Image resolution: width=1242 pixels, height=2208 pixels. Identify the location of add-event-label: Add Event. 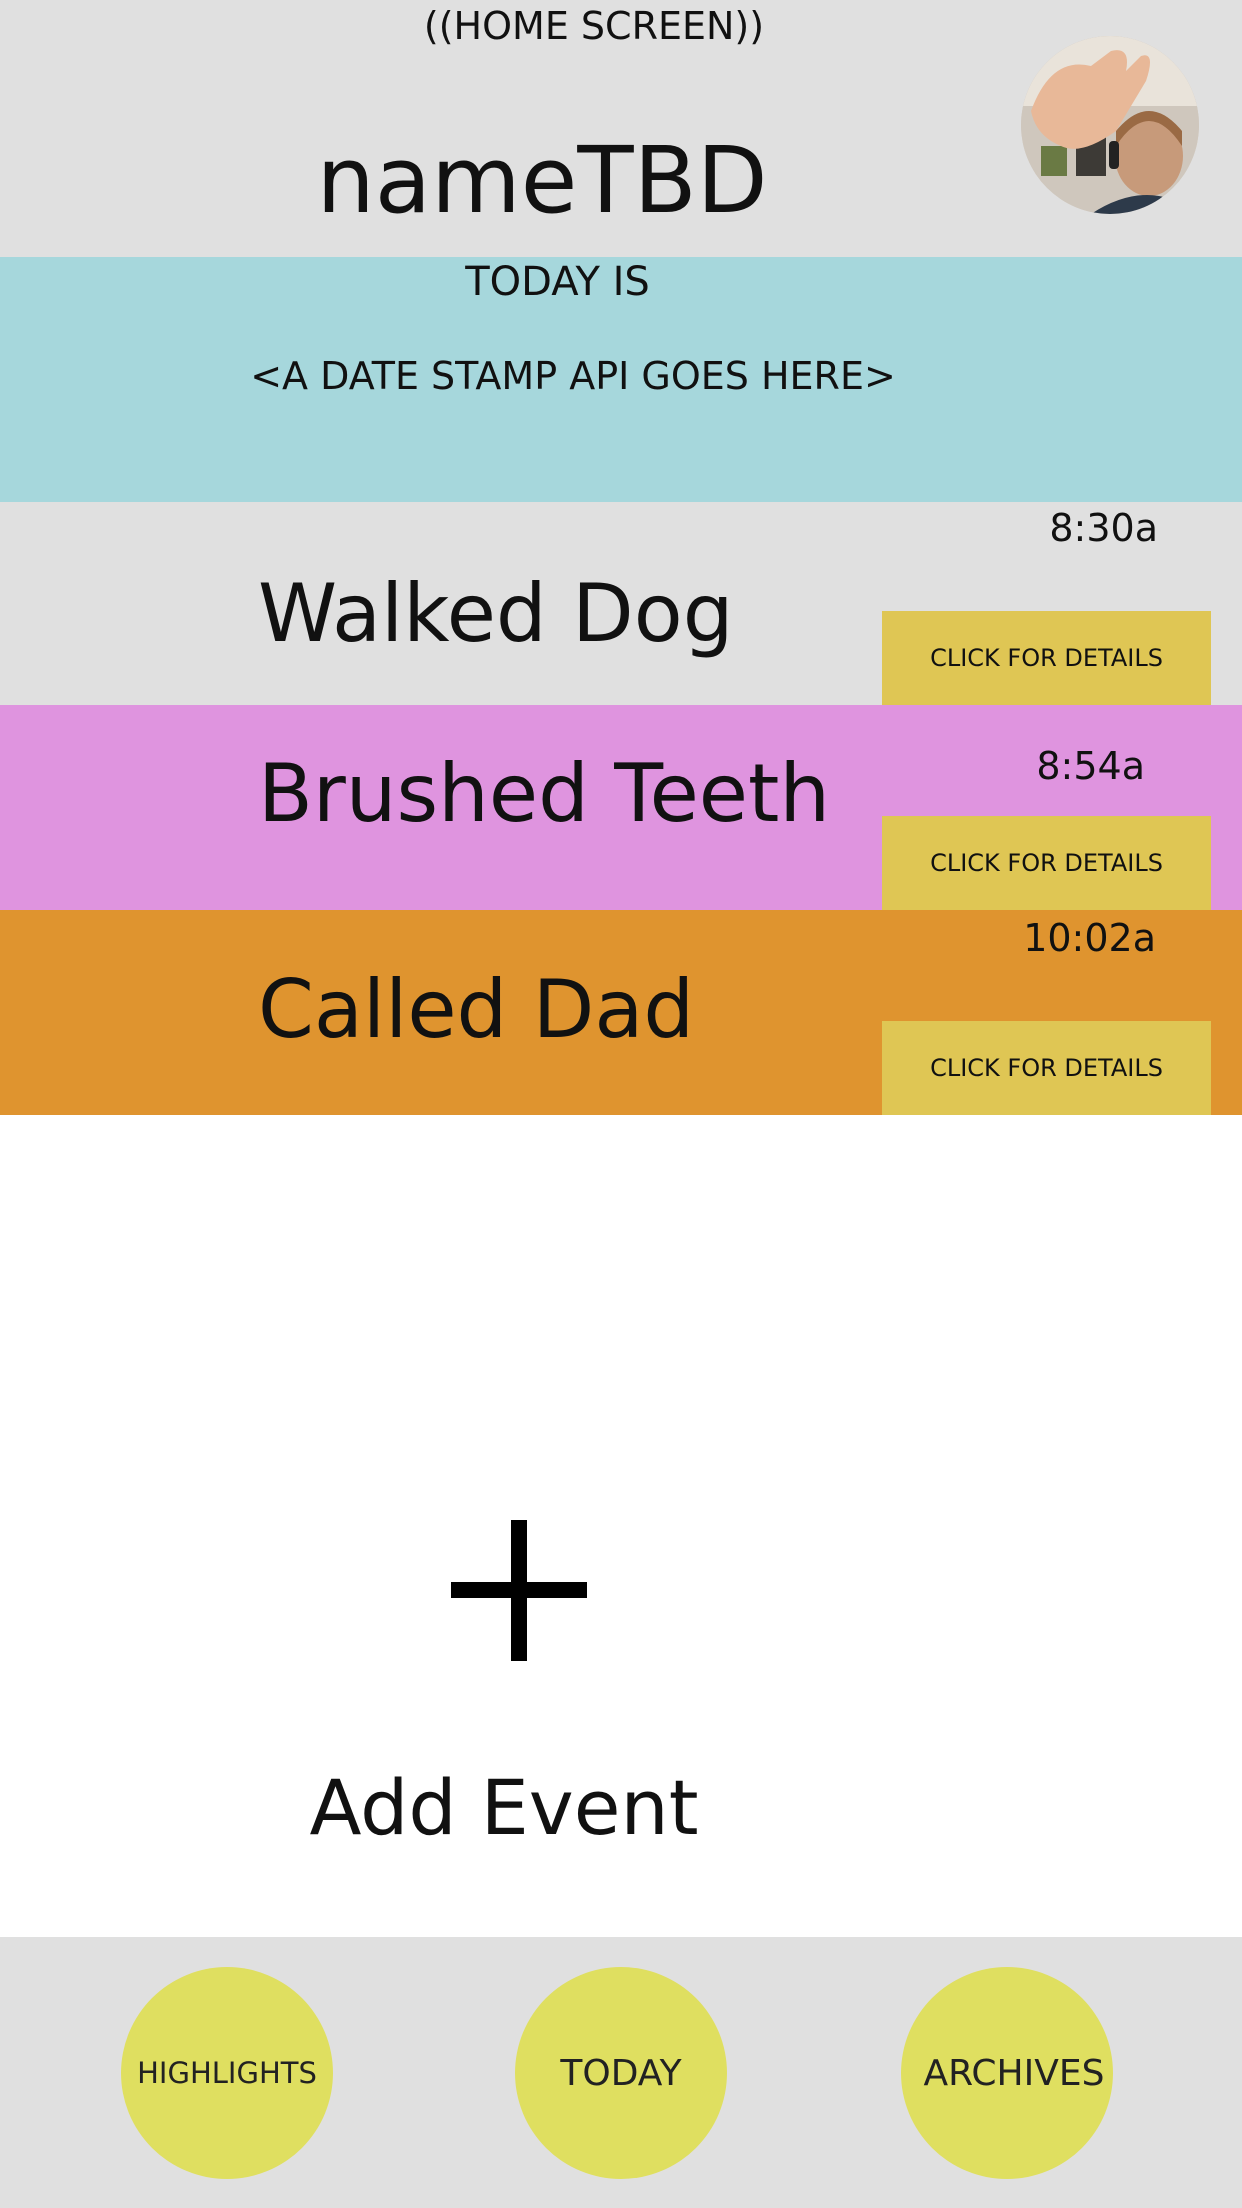
(504, 1807).